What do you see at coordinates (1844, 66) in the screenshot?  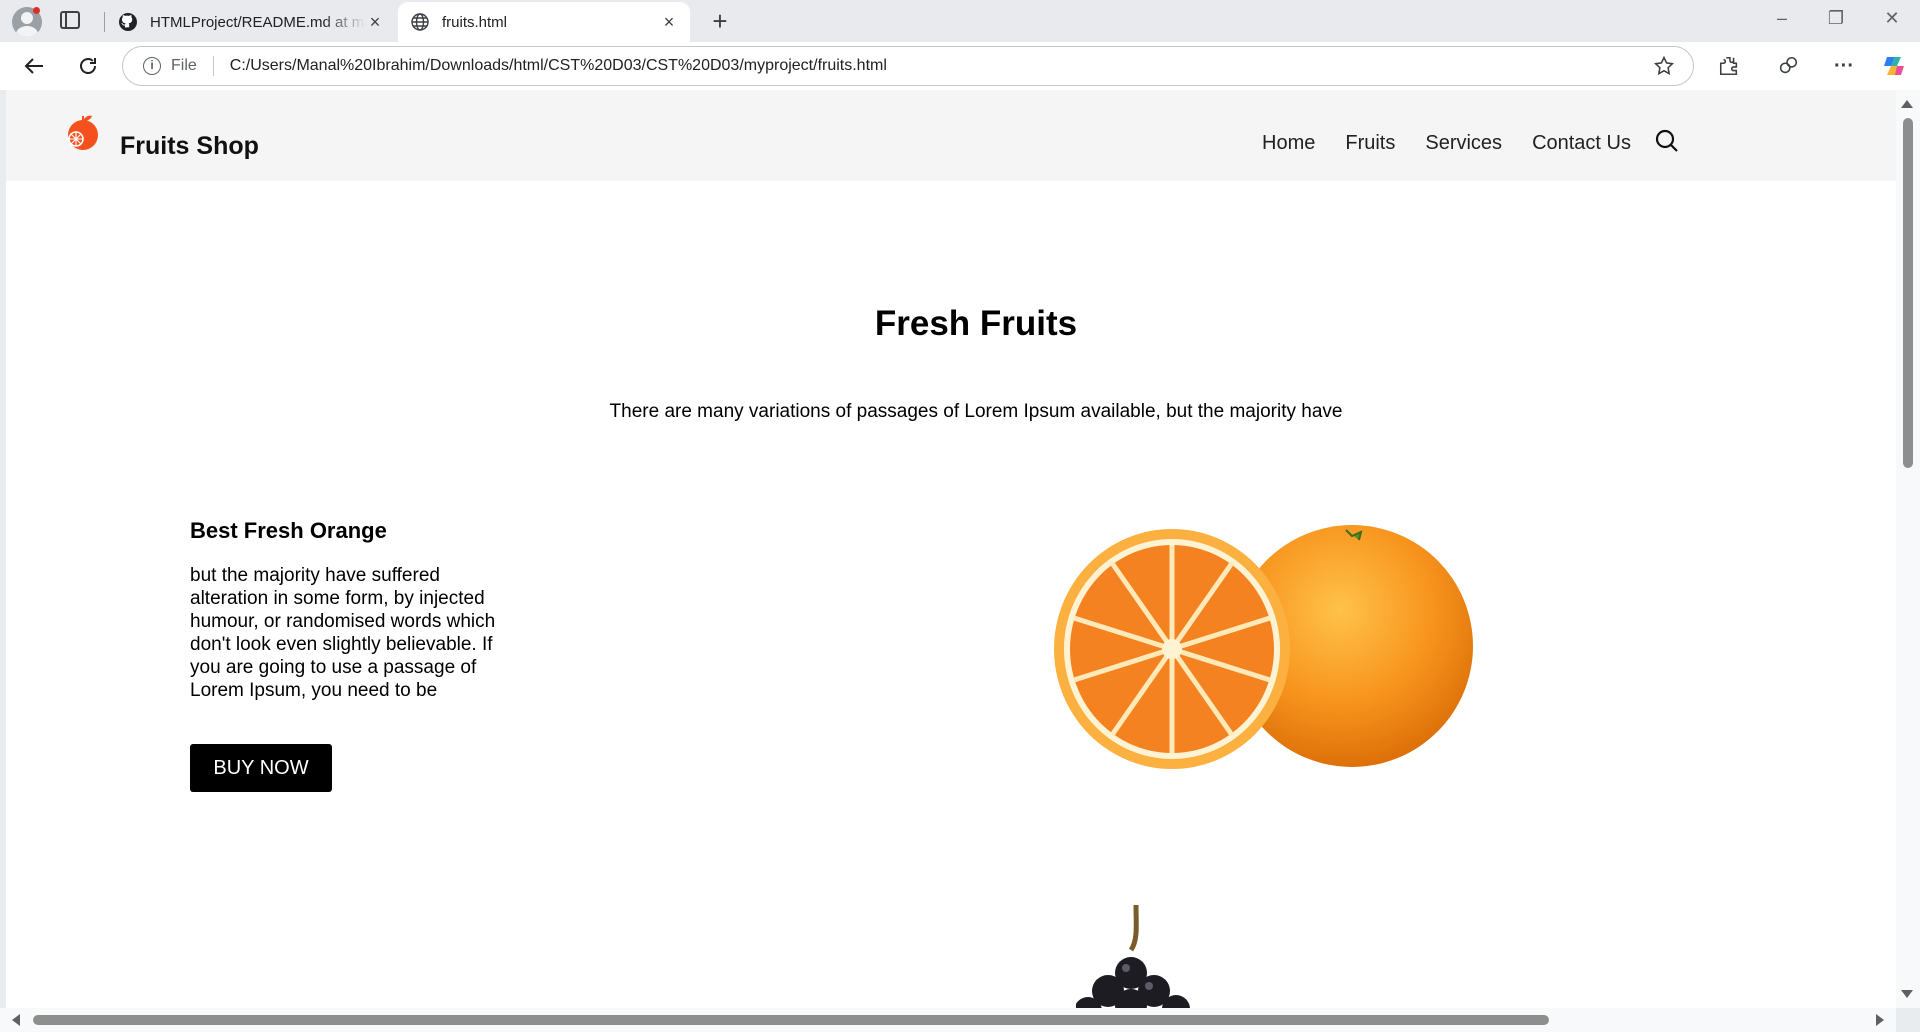 I see `more-menu-icon: ···` at bounding box center [1844, 66].